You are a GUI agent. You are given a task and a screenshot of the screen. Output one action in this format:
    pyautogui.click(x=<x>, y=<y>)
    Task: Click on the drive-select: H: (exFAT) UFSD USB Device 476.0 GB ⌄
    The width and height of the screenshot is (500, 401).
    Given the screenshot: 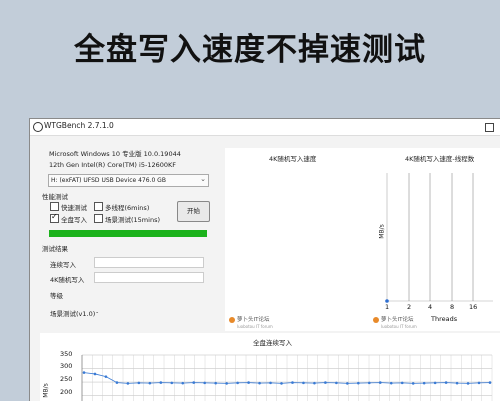 What is the action you would take?
    pyautogui.click(x=128, y=180)
    